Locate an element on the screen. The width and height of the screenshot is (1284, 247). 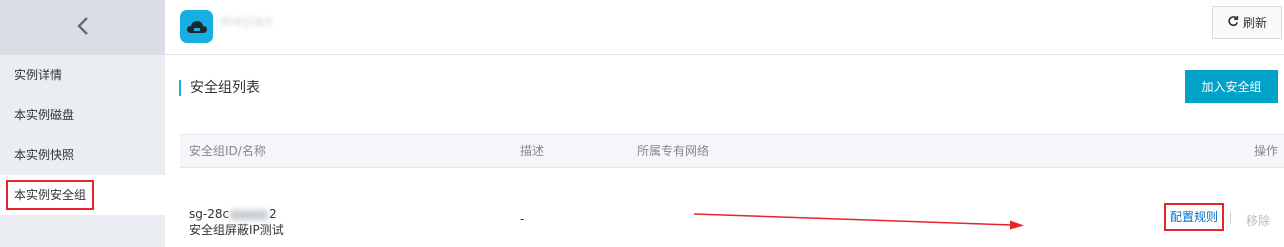
sidebar-item-label: 本实例安全组 is located at coordinates (50, 195).